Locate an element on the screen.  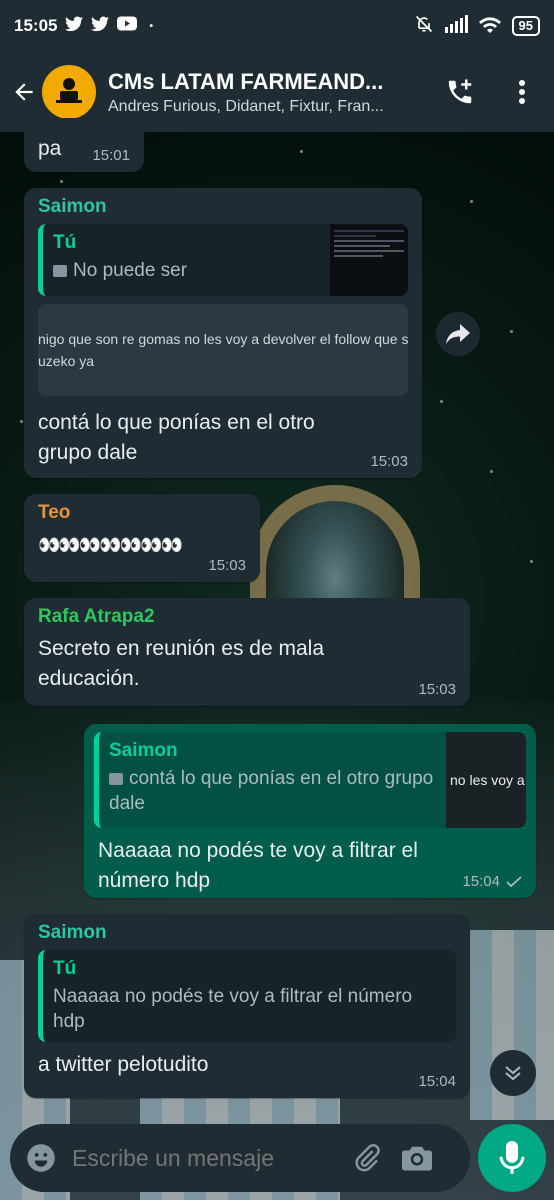
emoji-button is located at coordinates (41, 1158).